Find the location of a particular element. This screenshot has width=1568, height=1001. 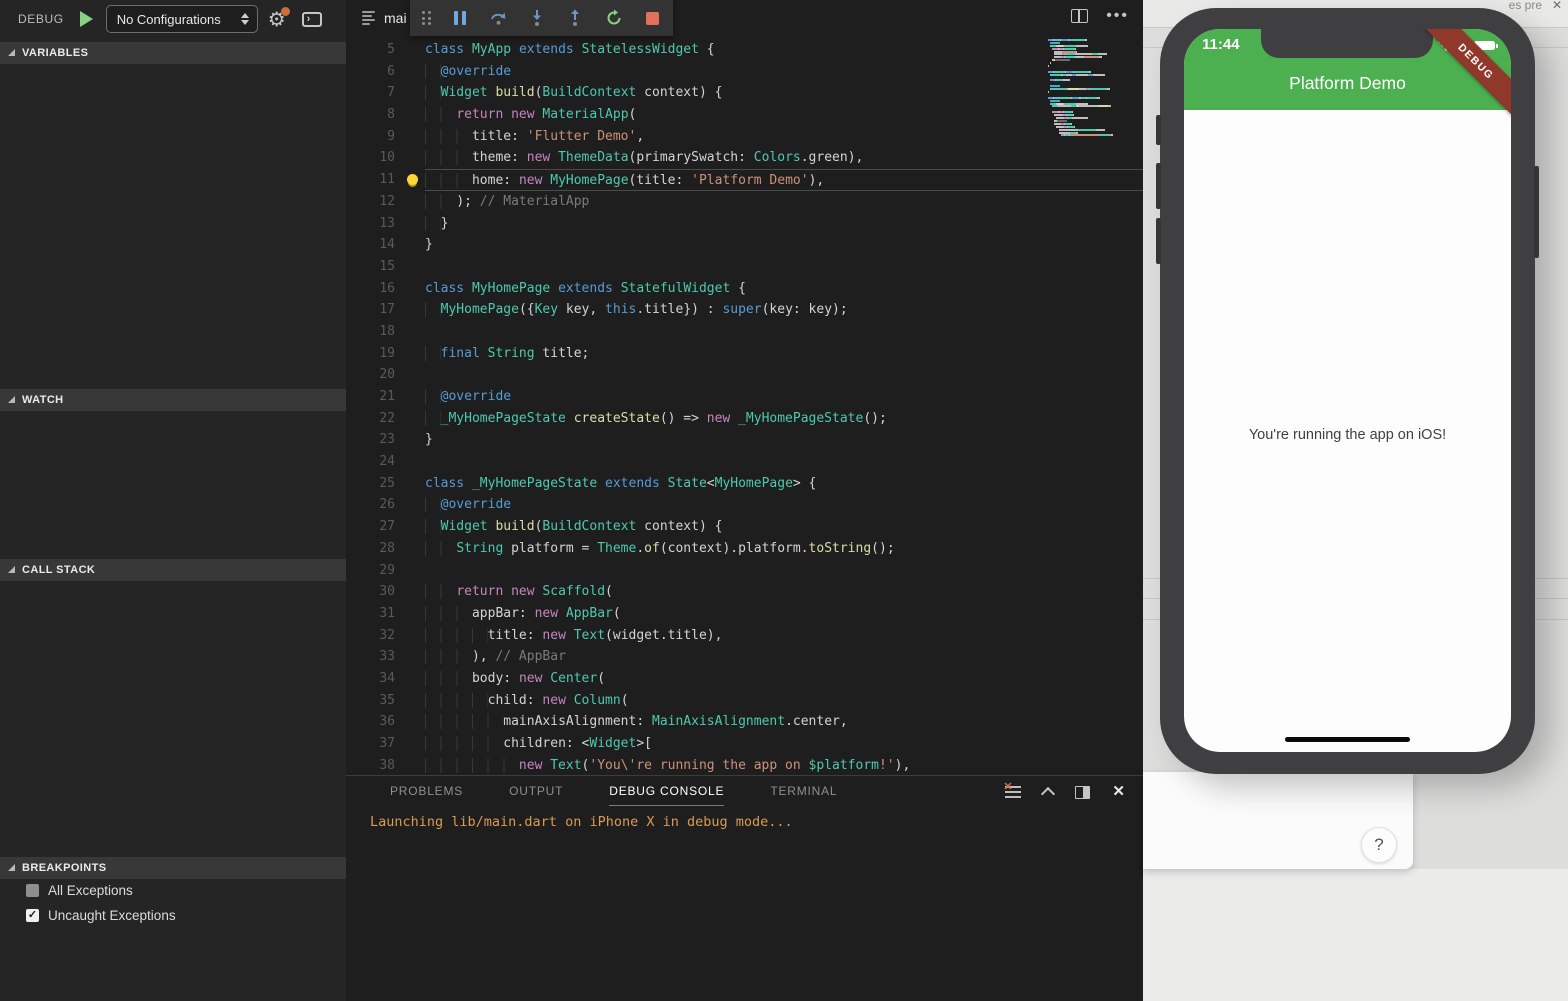

line-number: 30 is located at coordinates (370, 592).